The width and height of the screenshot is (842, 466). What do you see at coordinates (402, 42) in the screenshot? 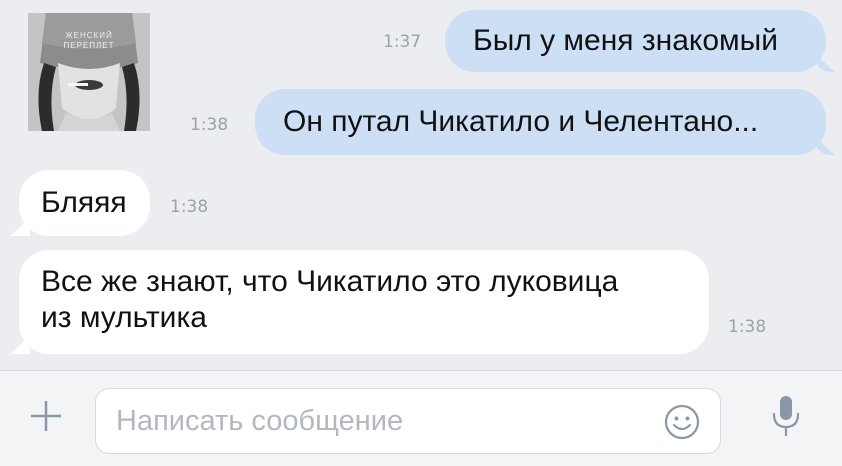
I see `message-time: 1:37` at bounding box center [402, 42].